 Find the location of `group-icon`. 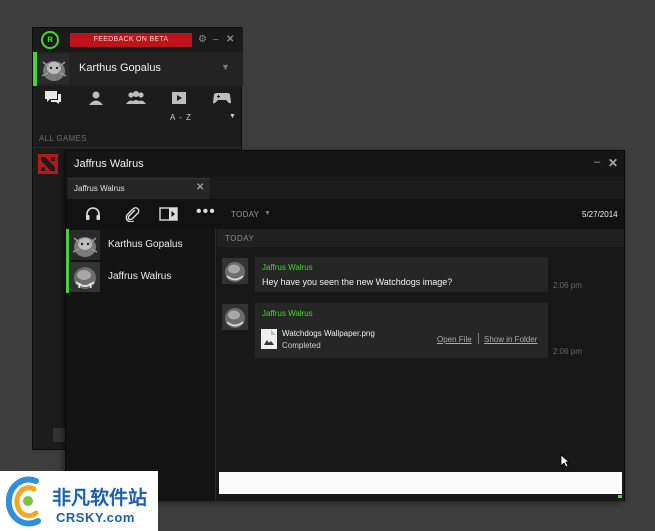

group-icon is located at coordinates (136, 98).